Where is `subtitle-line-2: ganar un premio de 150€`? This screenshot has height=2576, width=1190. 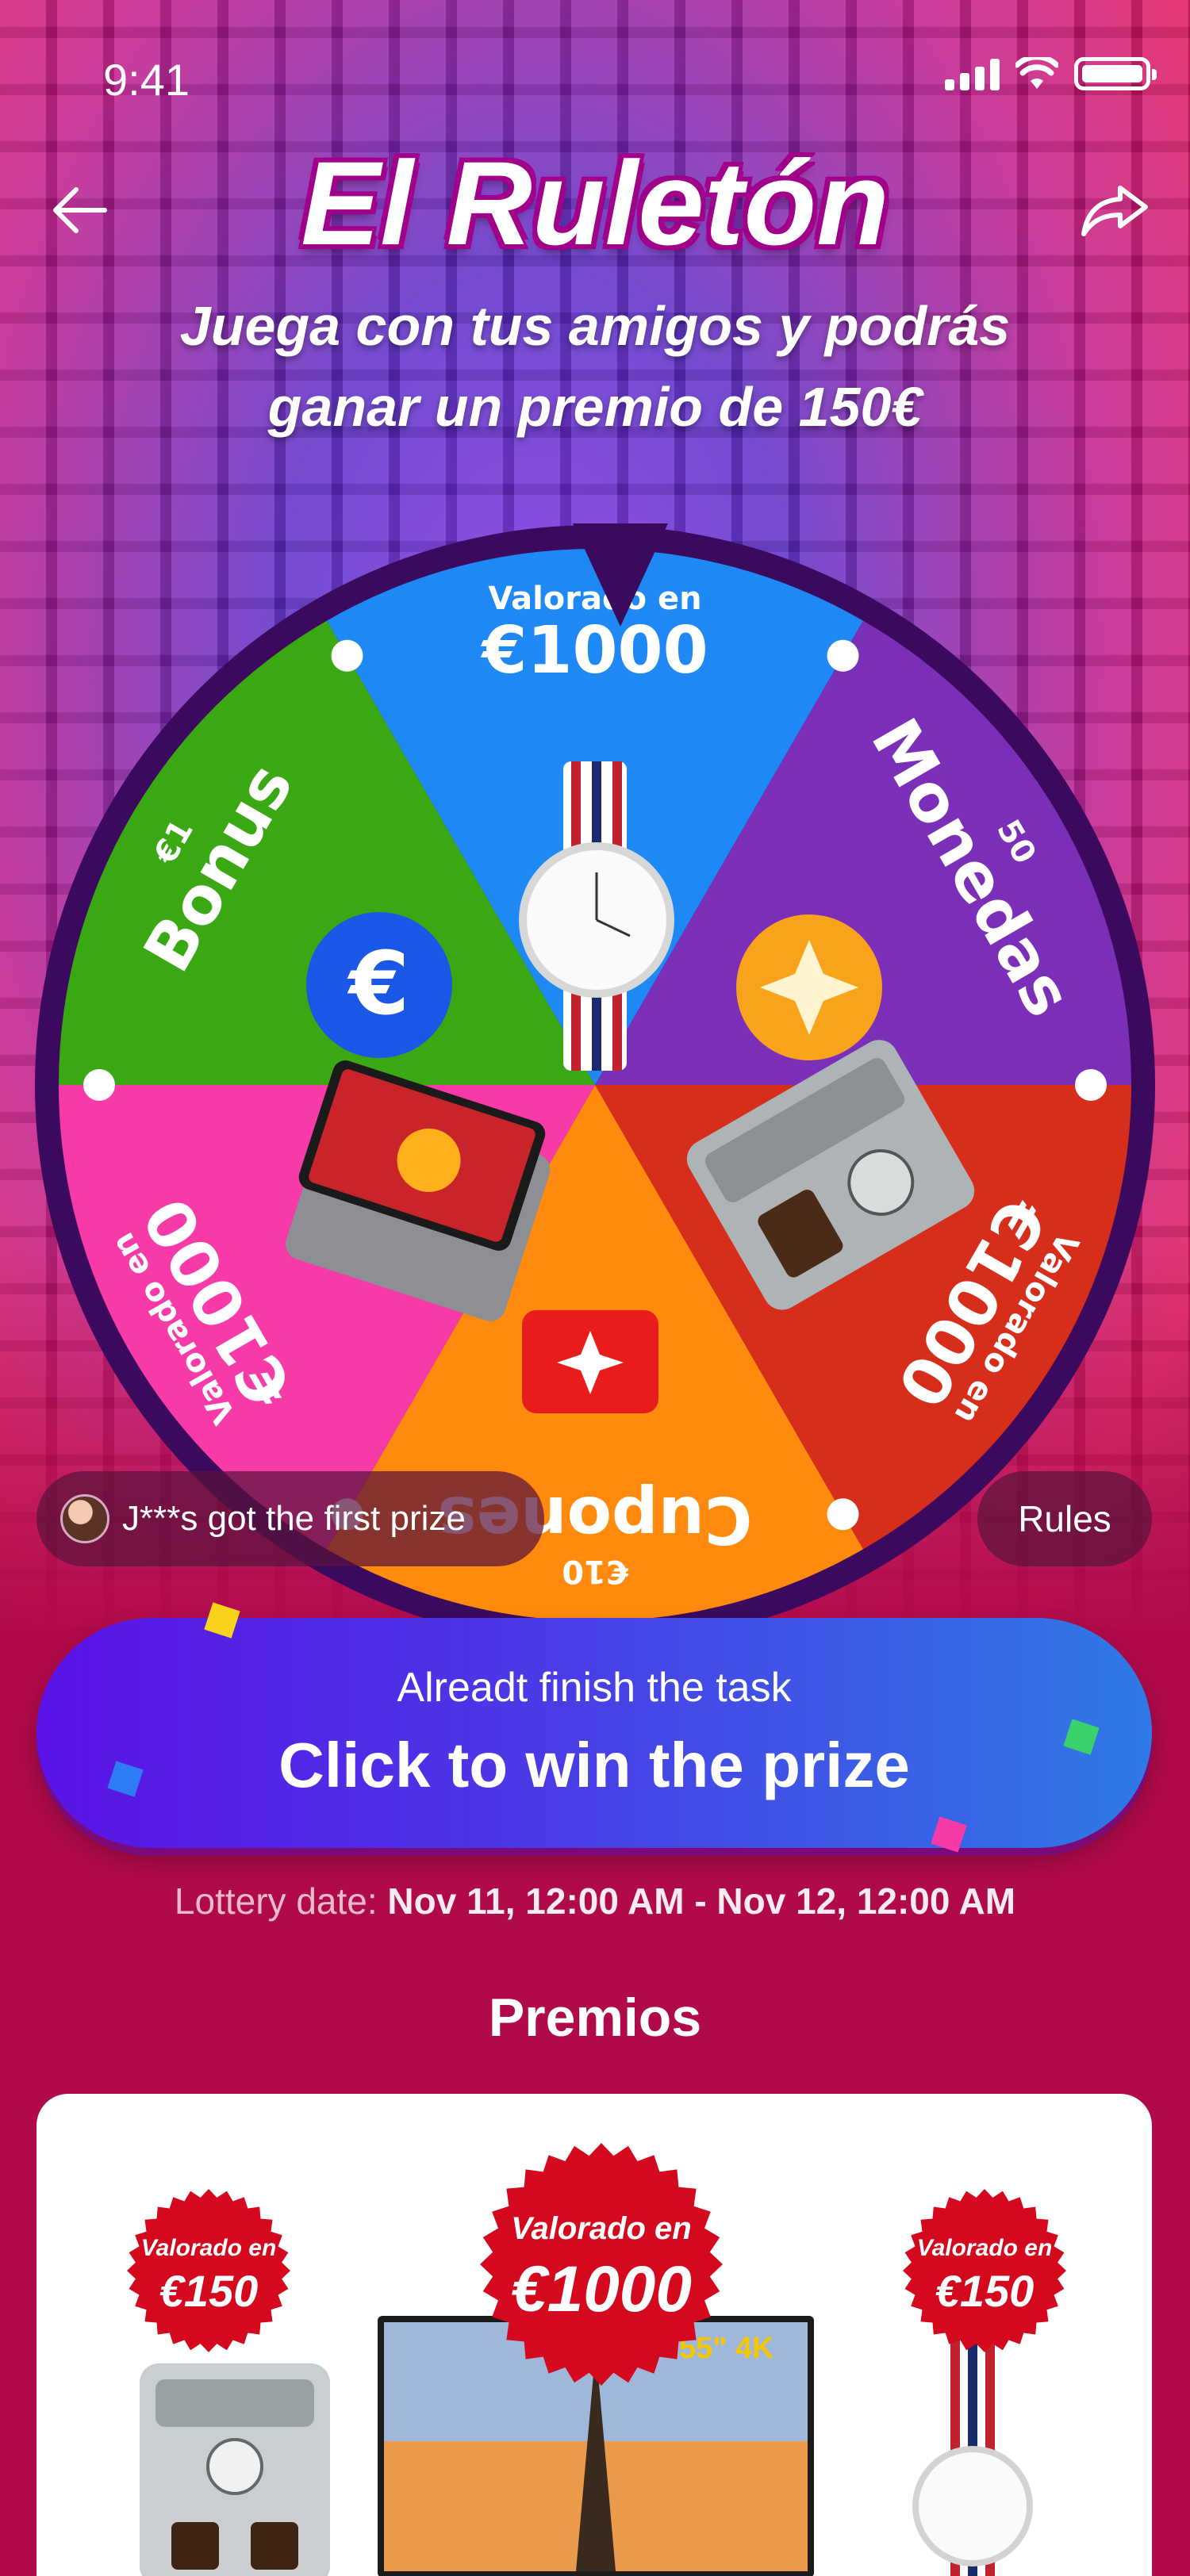
subtitle-line-2: ganar un premio de 150€ is located at coordinates (595, 407).